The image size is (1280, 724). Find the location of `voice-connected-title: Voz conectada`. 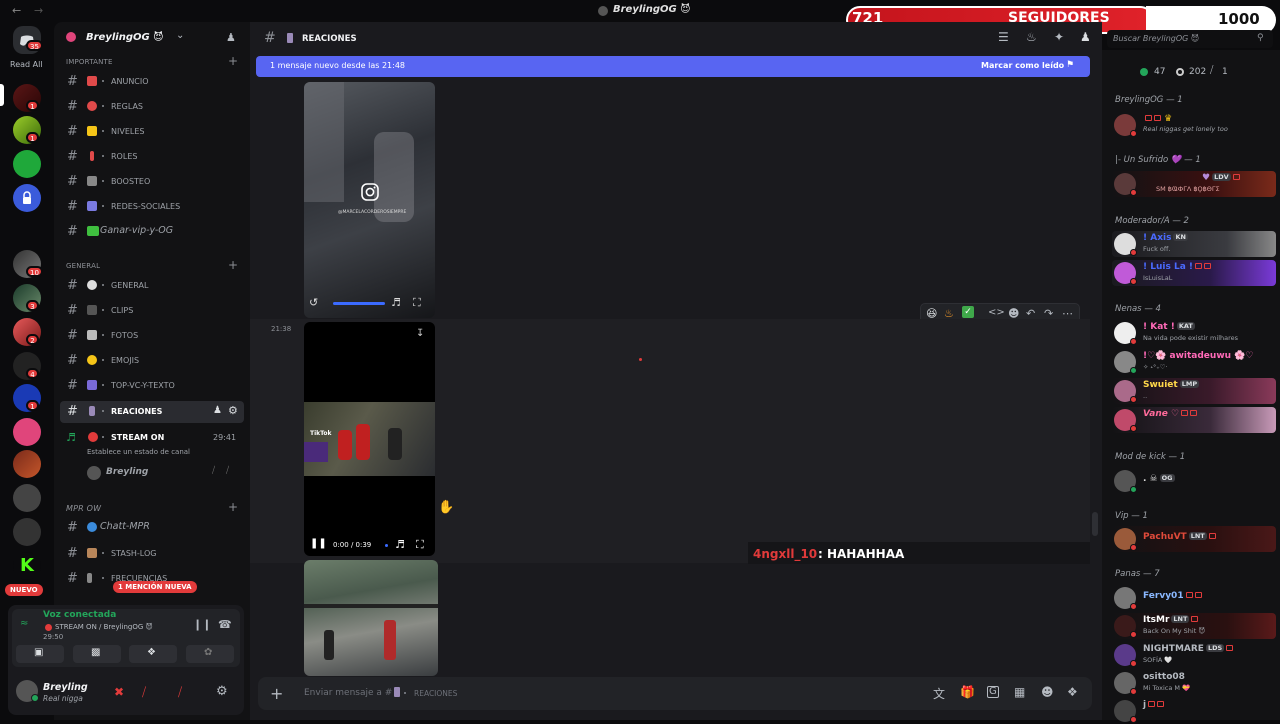

voice-connected-title: Voz conectada is located at coordinates (79, 615).